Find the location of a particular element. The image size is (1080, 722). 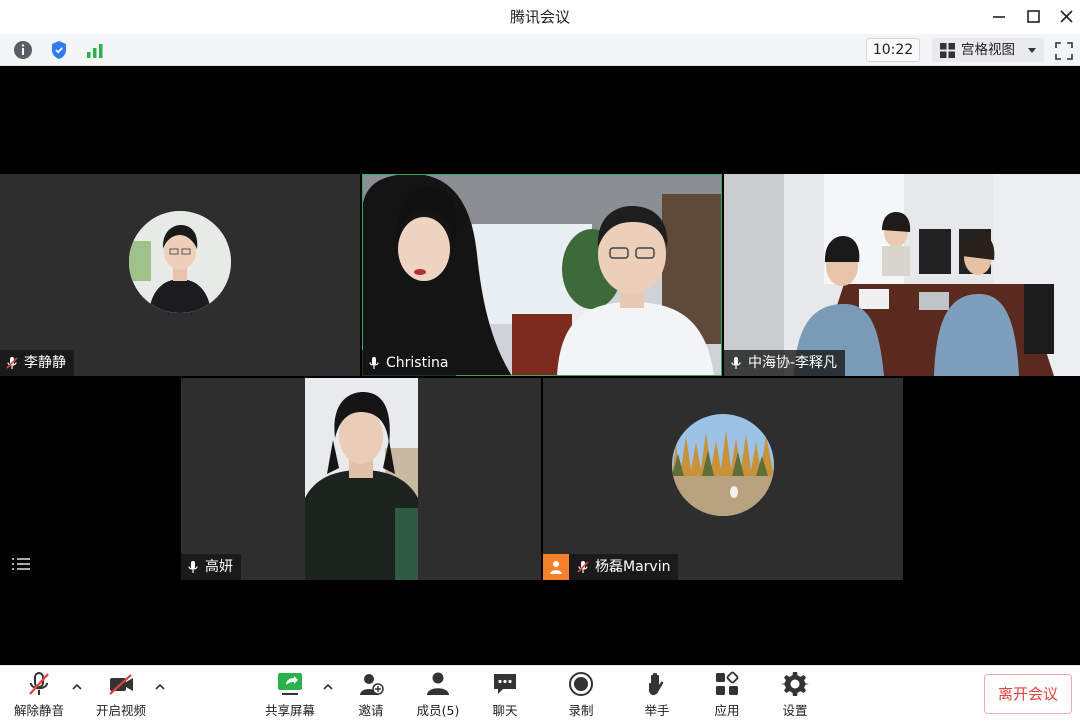

video-off-icon is located at coordinates (121, 684).